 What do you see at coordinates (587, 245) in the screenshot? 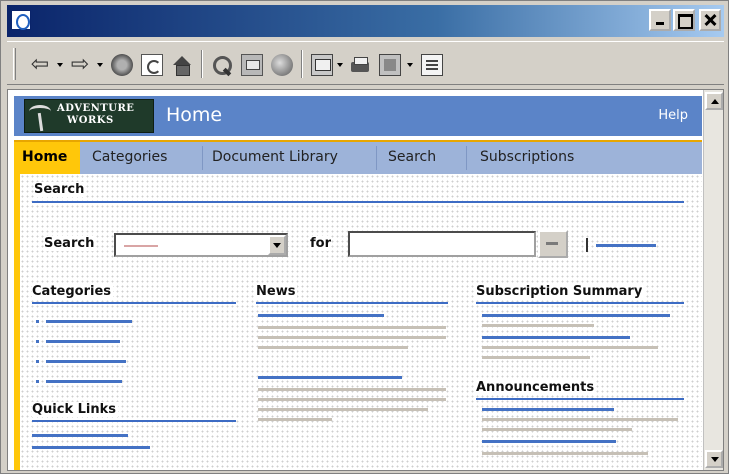
I see `divider` at bounding box center [587, 245].